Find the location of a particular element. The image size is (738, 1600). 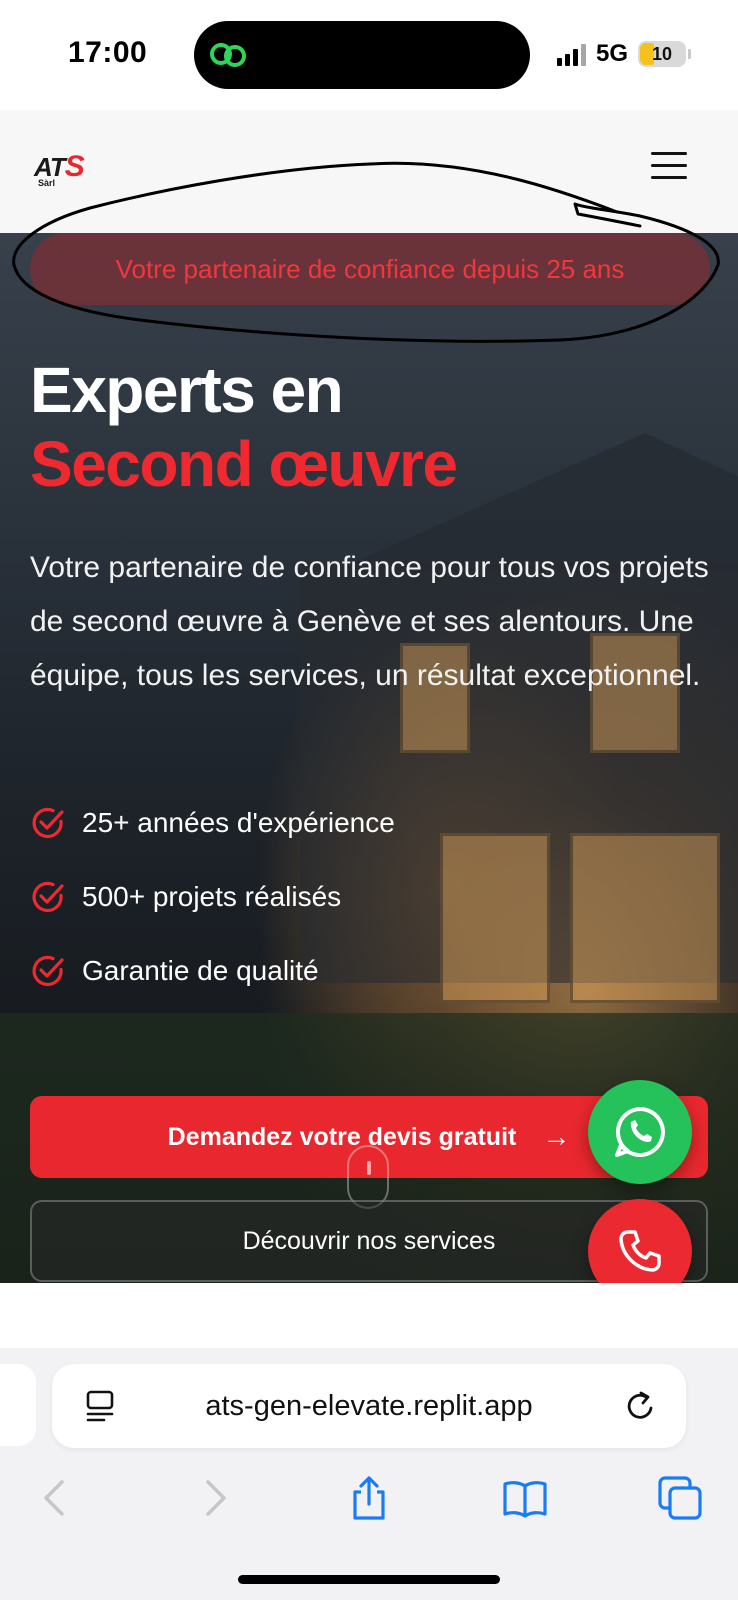

hero-title-line2: Second œuvre is located at coordinates (244, 464).